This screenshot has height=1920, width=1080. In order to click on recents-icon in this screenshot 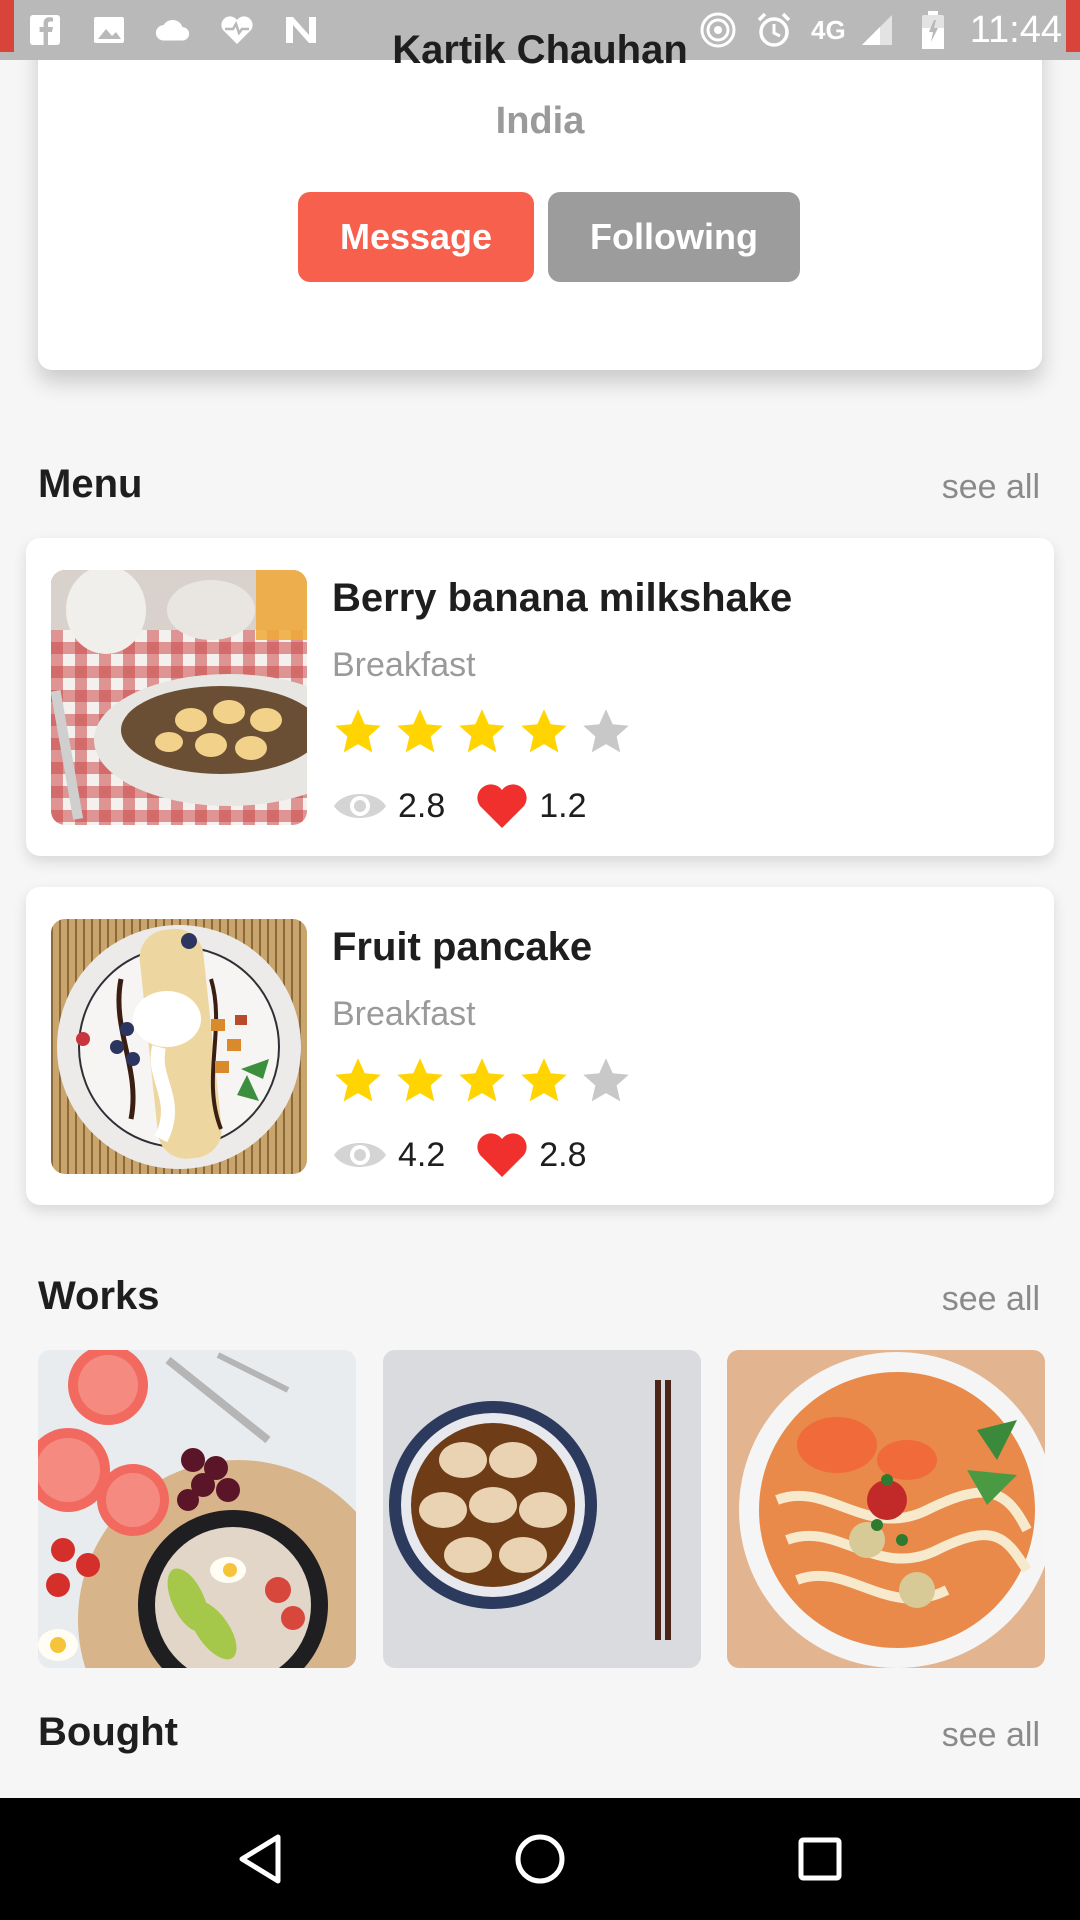, I will do `click(820, 1859)`.